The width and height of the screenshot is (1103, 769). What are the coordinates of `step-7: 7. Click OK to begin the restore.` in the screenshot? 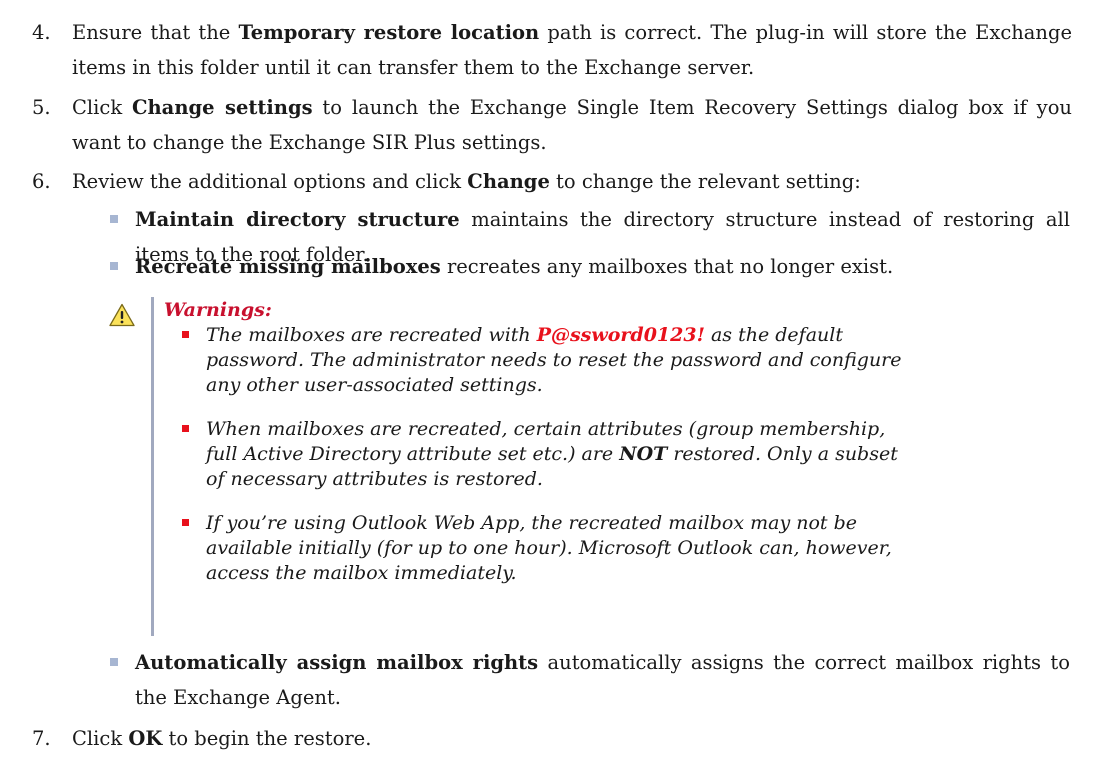 It's located at (552, 738).